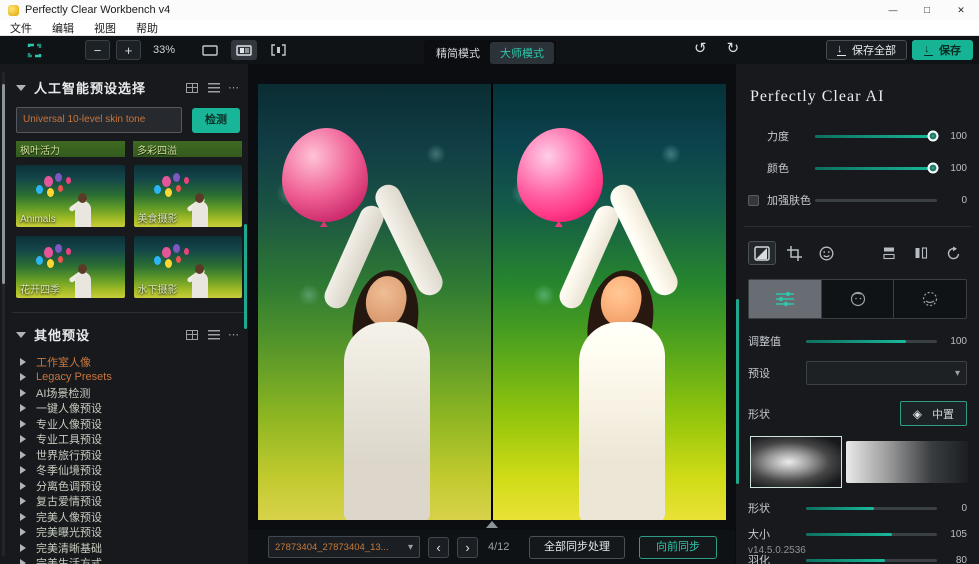  I want to click on sidebar-scrollbar-thumb, so click(245, 276).